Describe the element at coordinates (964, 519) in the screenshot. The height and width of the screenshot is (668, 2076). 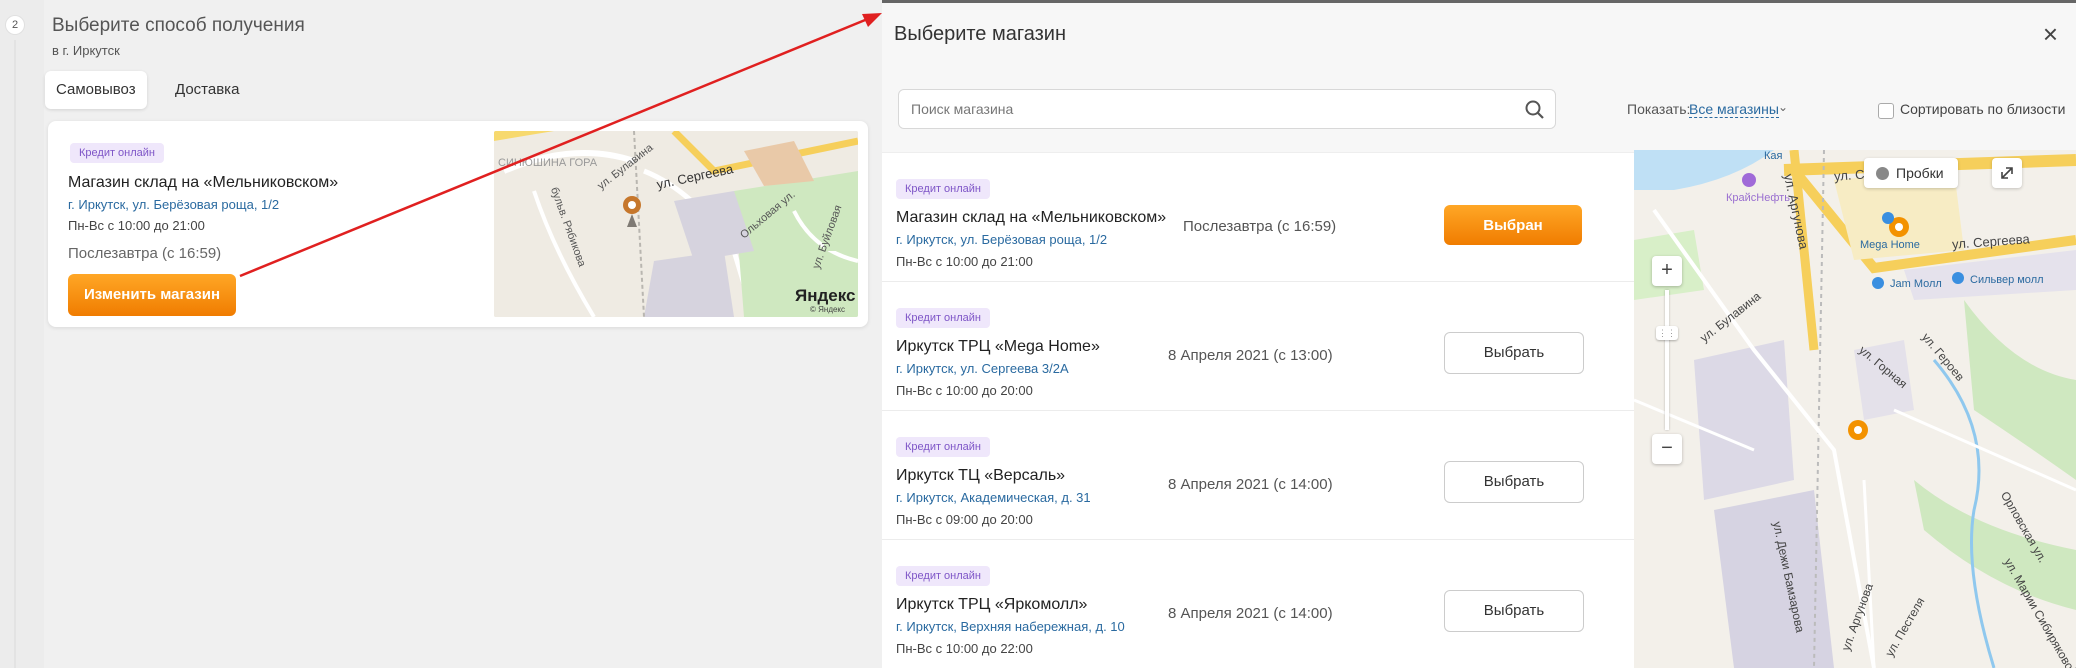
I see `store-hours: Пн-Вс с 09:00 до 20:00` at that location.